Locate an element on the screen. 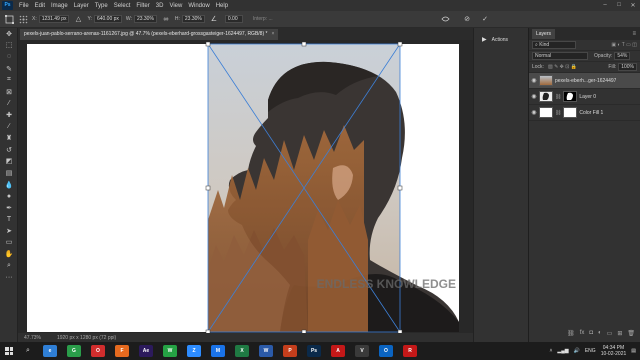 This screenshot has width=640, height=360. menu-filter: Filter is located at coordinates (142, 6).